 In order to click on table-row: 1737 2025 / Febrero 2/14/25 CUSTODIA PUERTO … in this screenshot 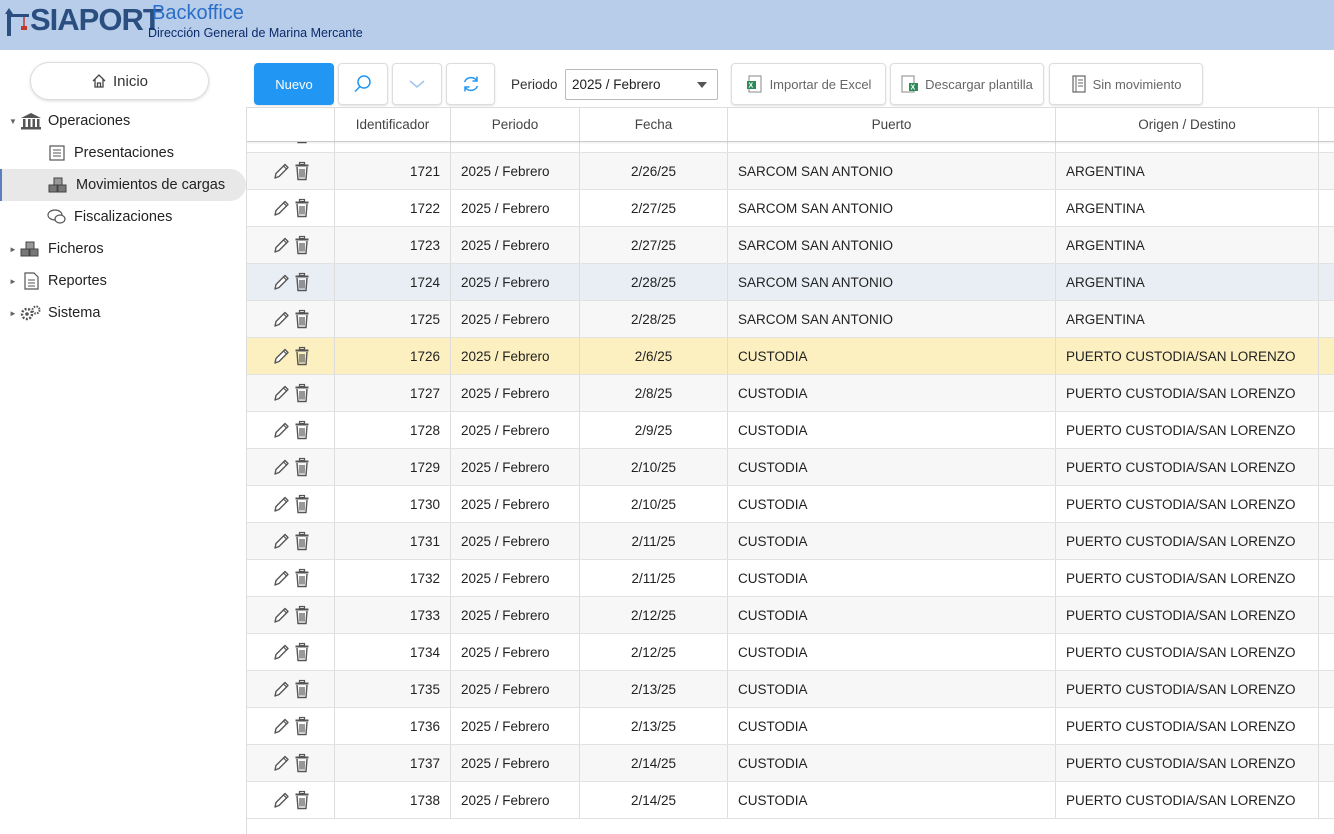, I will do `click(790, 763)`.